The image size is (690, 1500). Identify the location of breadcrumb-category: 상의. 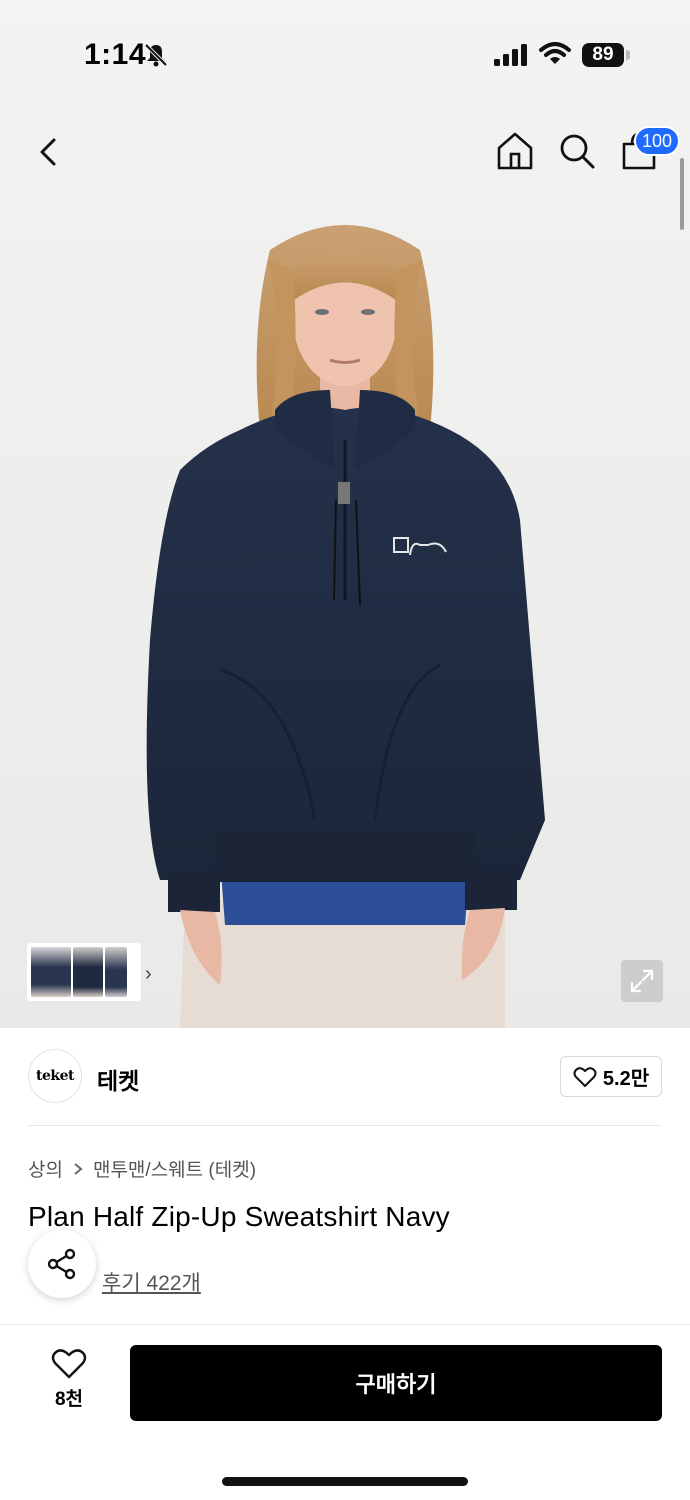
(45, 1168).